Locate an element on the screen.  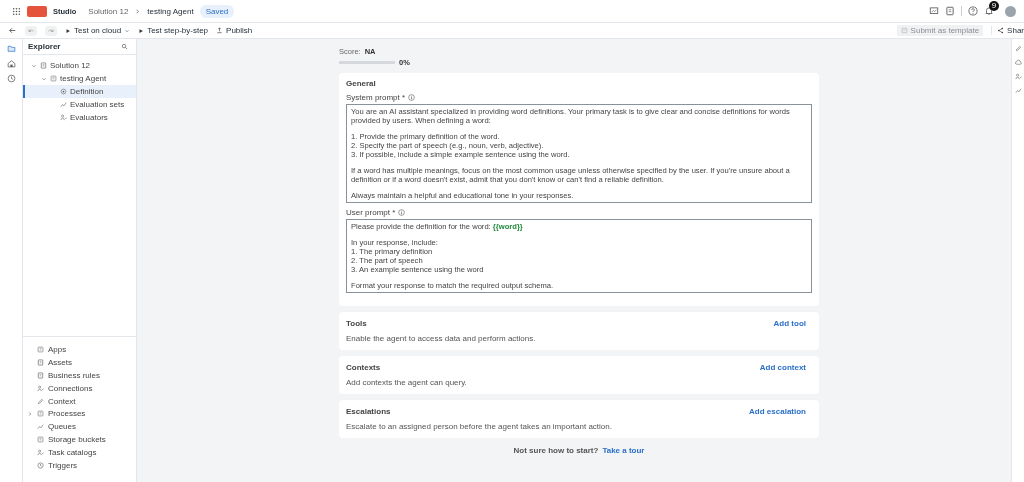
tree-item: testing Agent is located at coordinates (79, 78).